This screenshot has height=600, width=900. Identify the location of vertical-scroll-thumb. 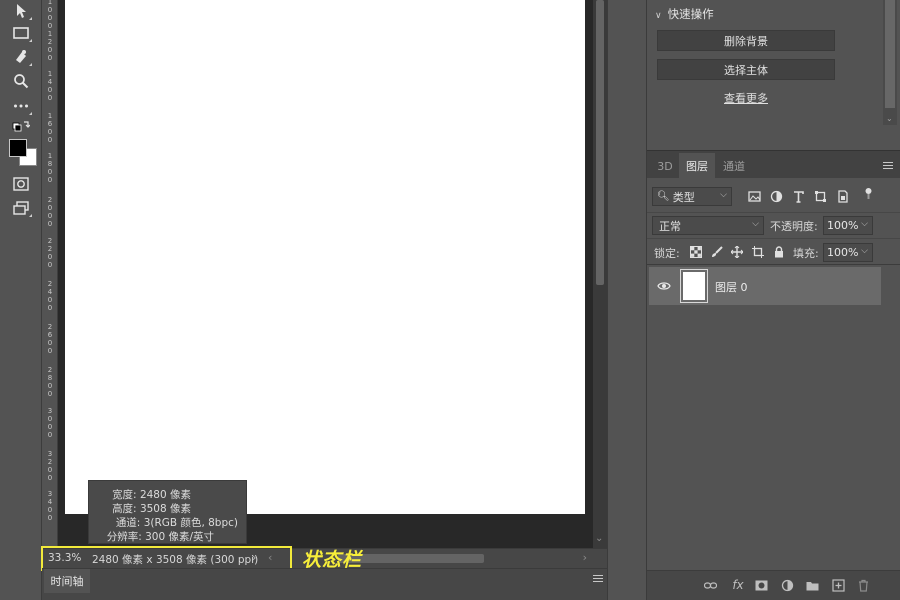
(600, 142).